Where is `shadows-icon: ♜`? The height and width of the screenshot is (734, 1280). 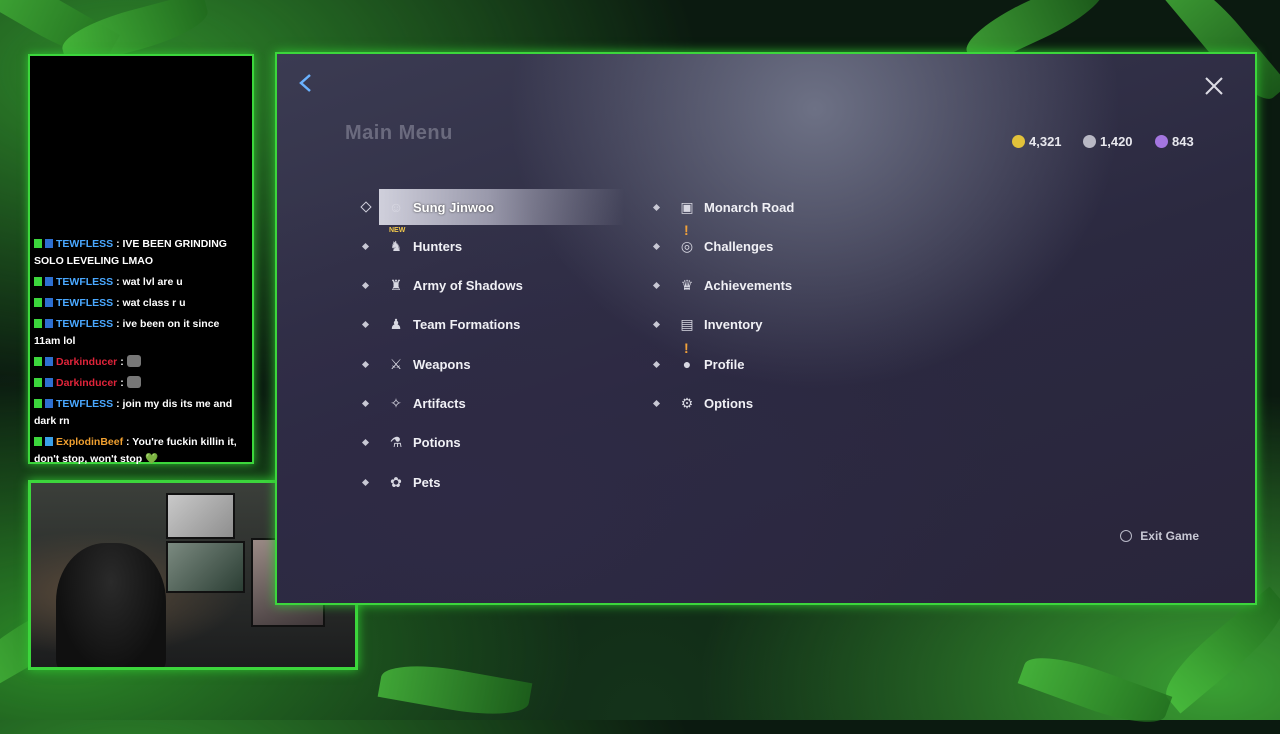 shadows-icon: ♜ is located at coordinates (396, 285).